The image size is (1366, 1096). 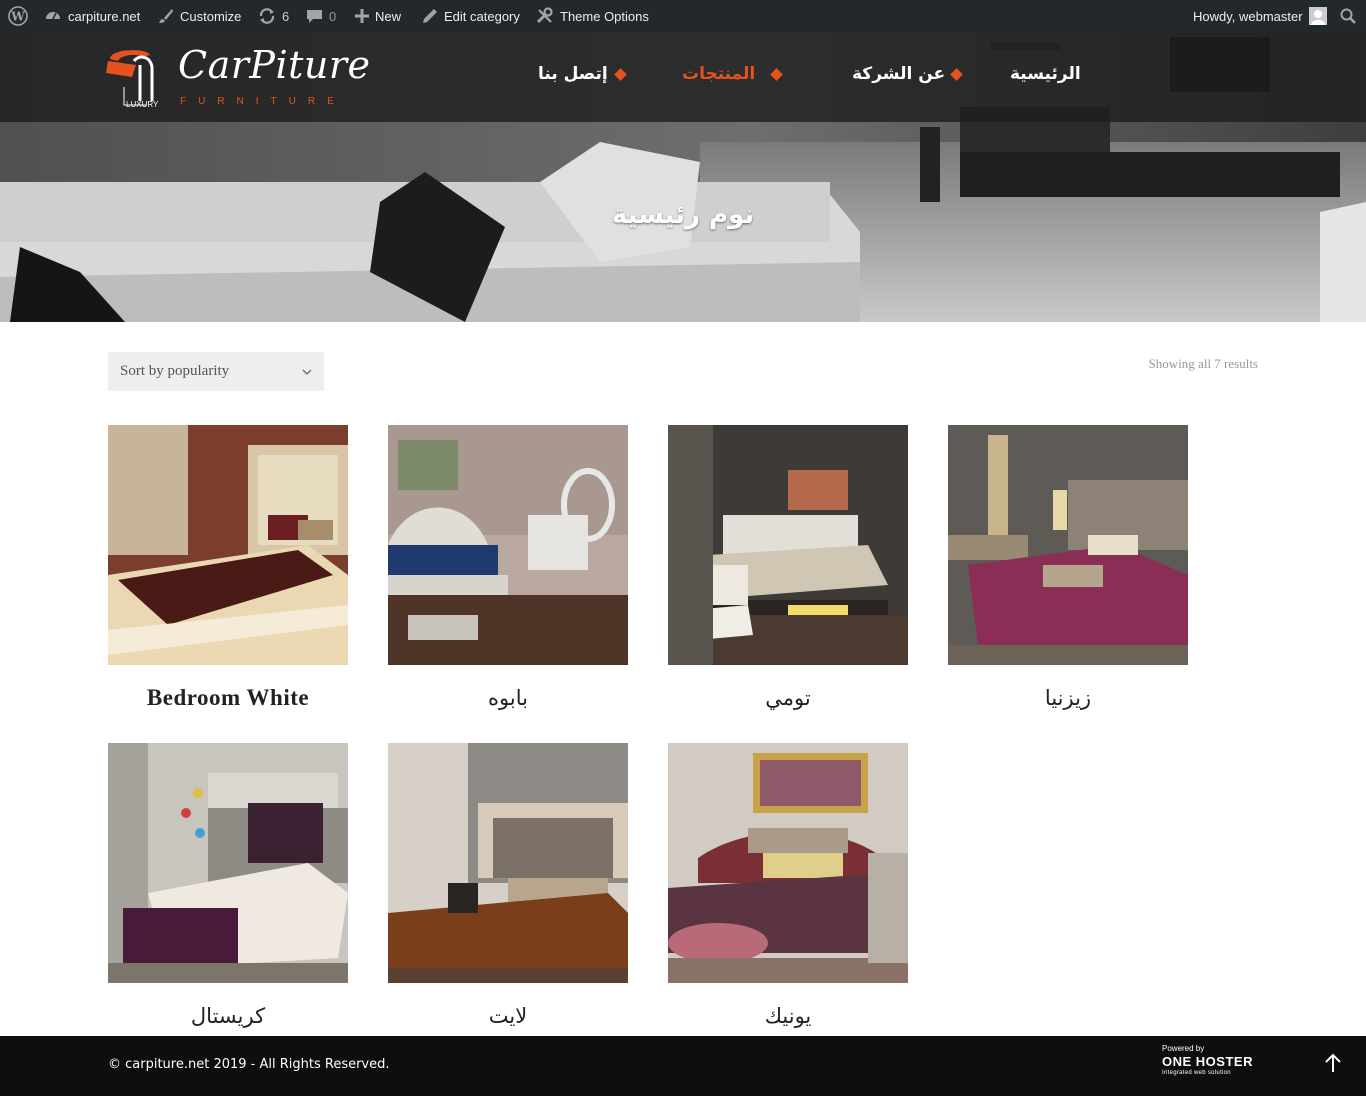 I want to click on wordpress-icon: W, so click(x=18, y=16).